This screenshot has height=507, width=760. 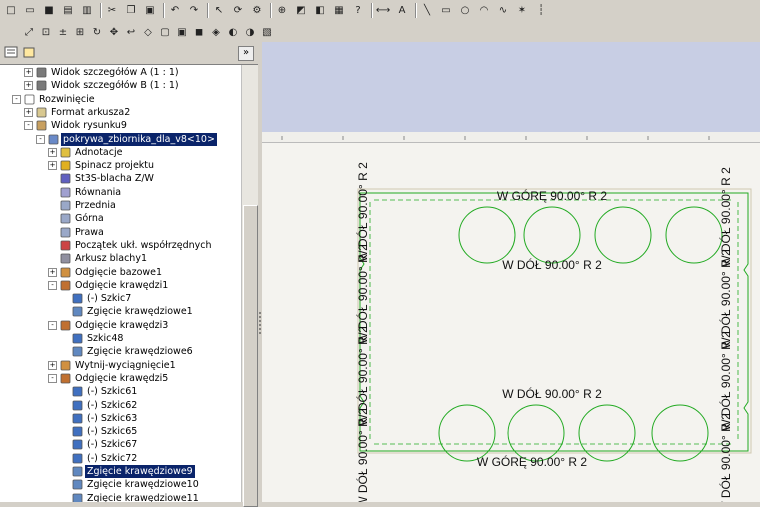 What do you see at coordinates (250, 32) in the screenshot?
I see `shadows-icon: ◑` at bounding box center [250, 32].